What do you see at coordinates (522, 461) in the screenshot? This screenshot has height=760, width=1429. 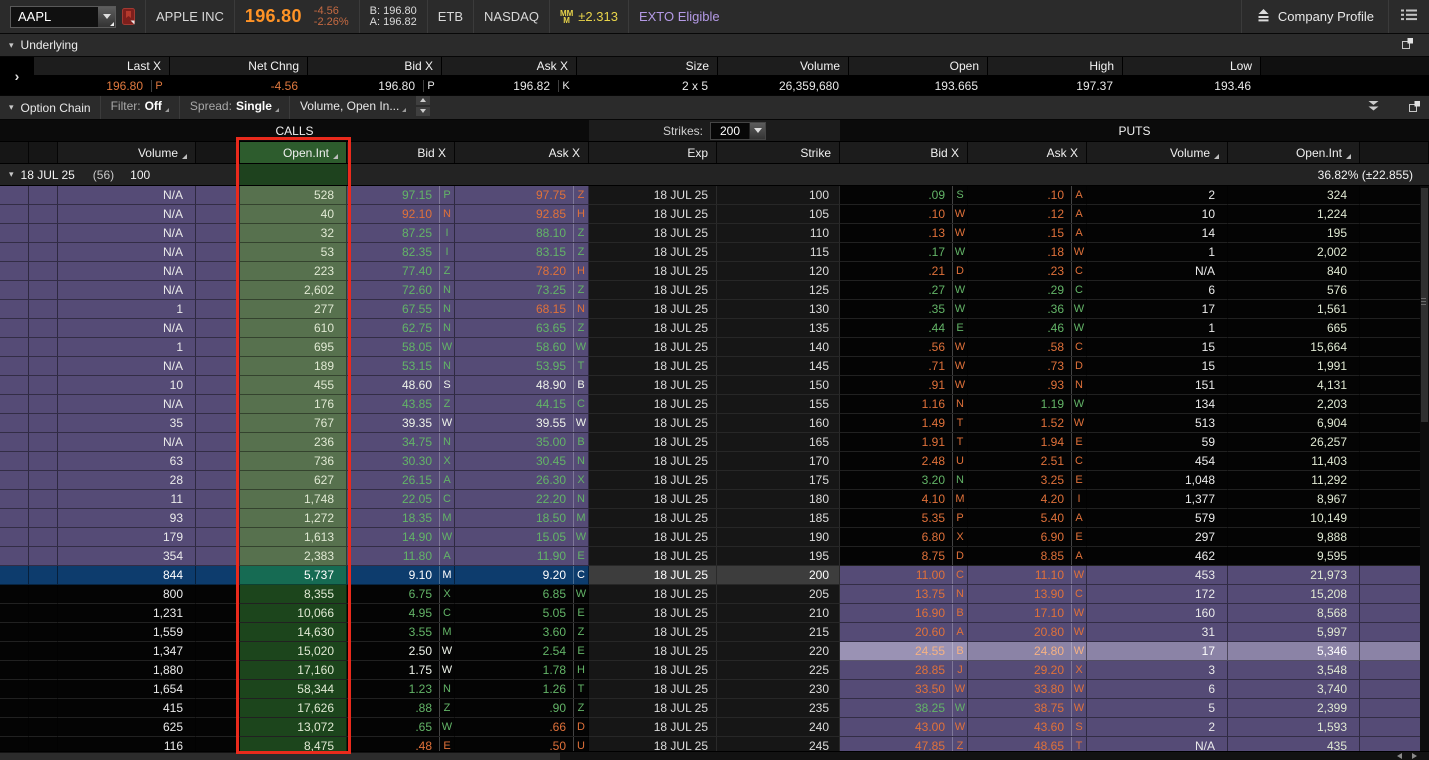 I see `call-ask-cell: 30.45 N` at bounding box center [522, 461].